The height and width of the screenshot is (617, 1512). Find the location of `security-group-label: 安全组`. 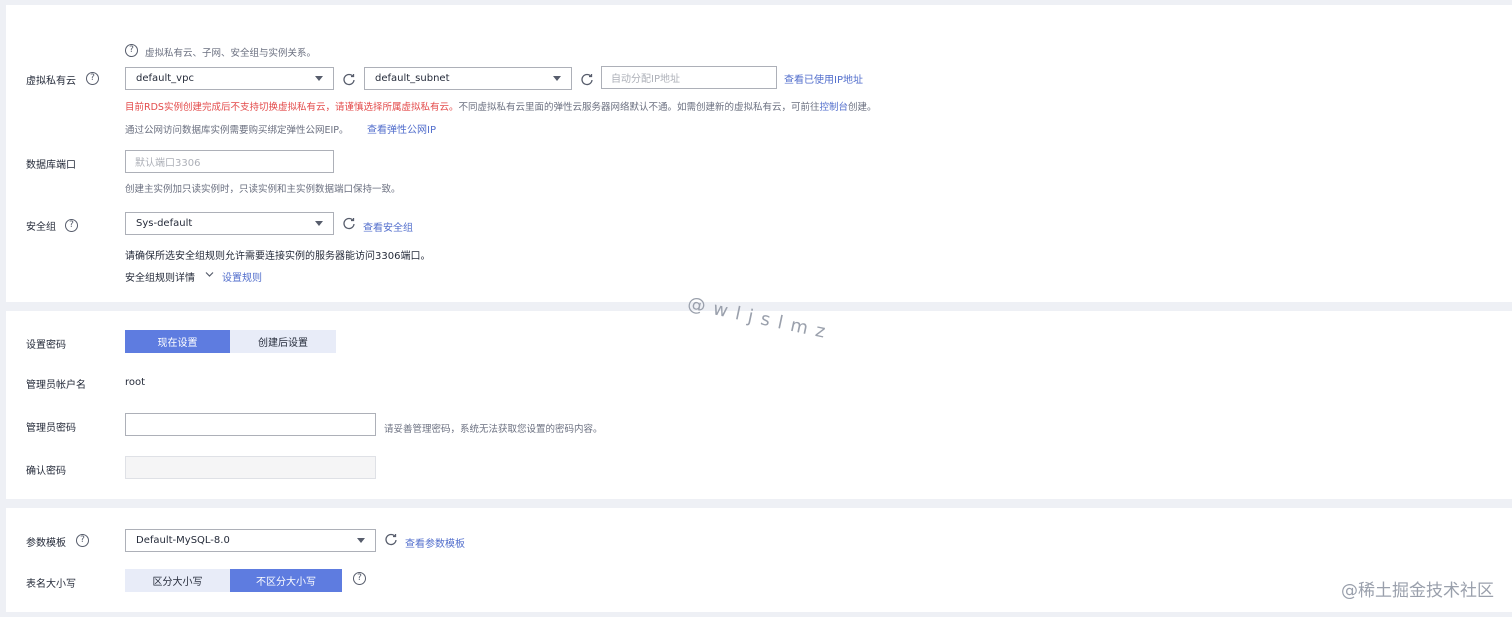

security-group-label: 安全组 is located at coordinates (41, 227).